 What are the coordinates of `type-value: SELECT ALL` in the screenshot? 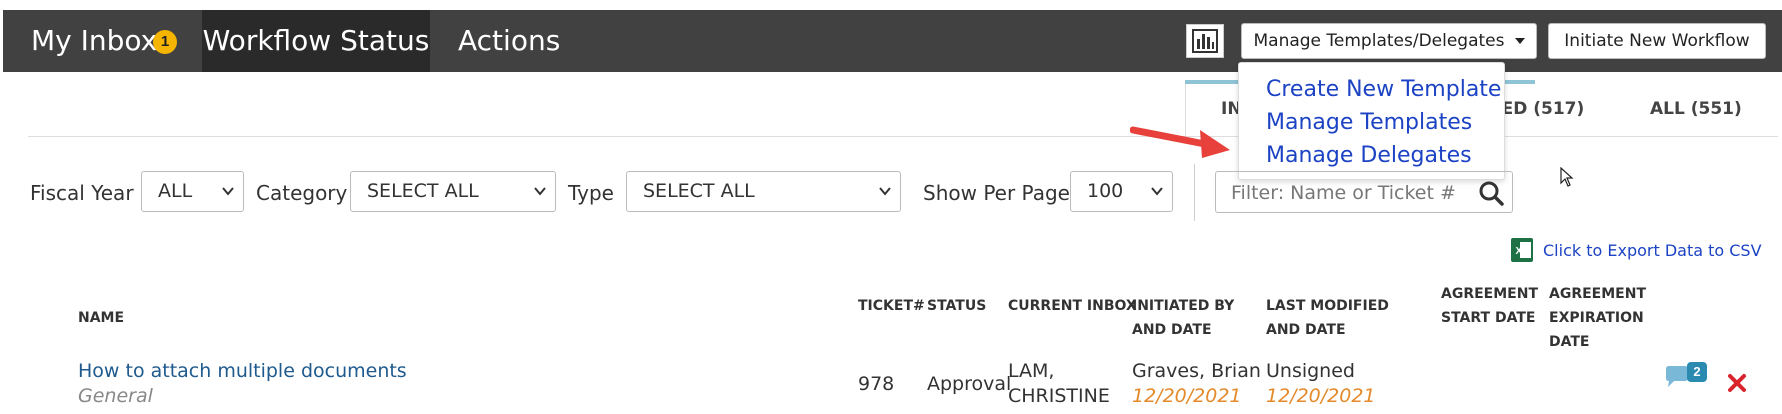 It's located at (699, 191).